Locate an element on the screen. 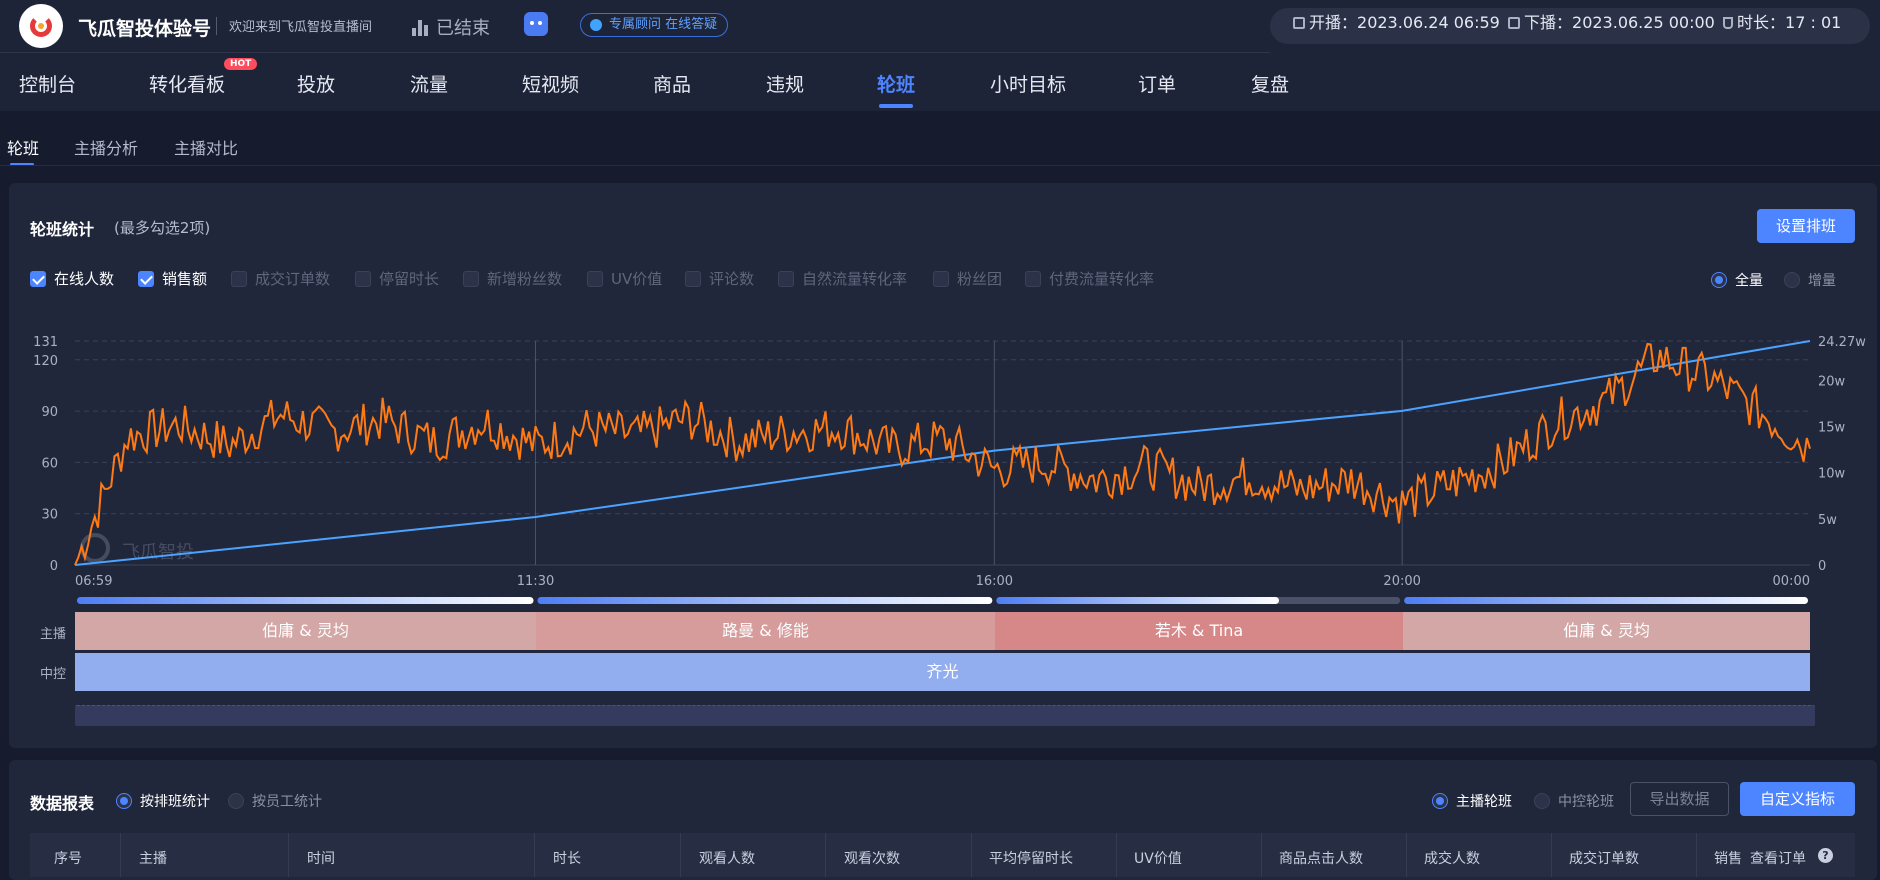 The width and height of the screenshot is (1880, 880). radio-by-staff: 按员工统计 is located at coordinates (275, 801).